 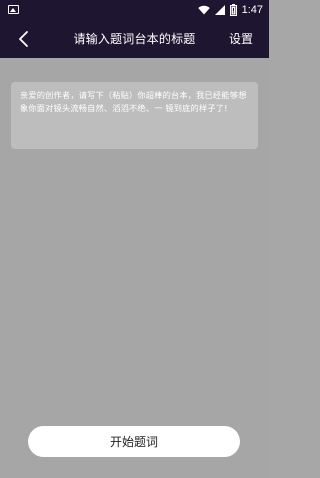 I want to click on wifi-icon, so click(x=203, y=10).